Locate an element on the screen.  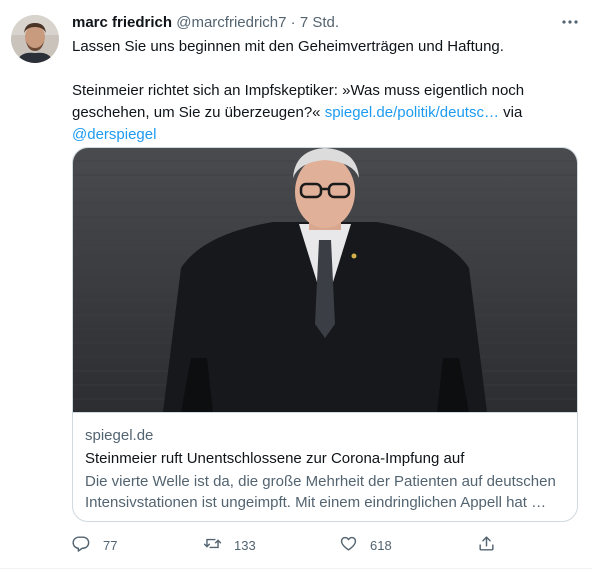
author-handle: @marcfriedrich7 is located at coordinates (231, 22).